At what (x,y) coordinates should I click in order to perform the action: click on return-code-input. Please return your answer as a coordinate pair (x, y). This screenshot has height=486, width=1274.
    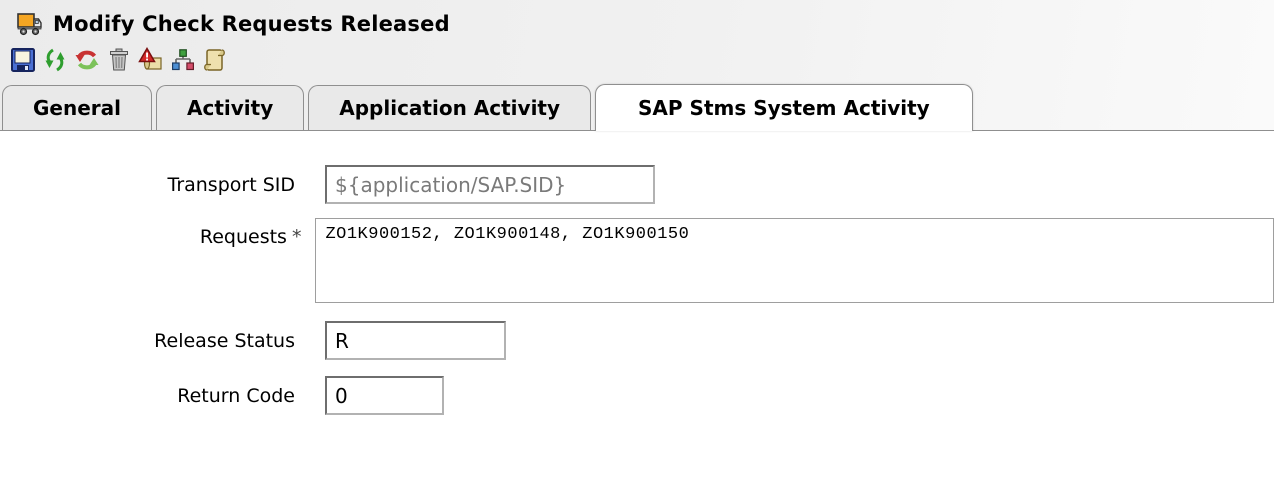
    Looking at the image, I should click on (384, 395).